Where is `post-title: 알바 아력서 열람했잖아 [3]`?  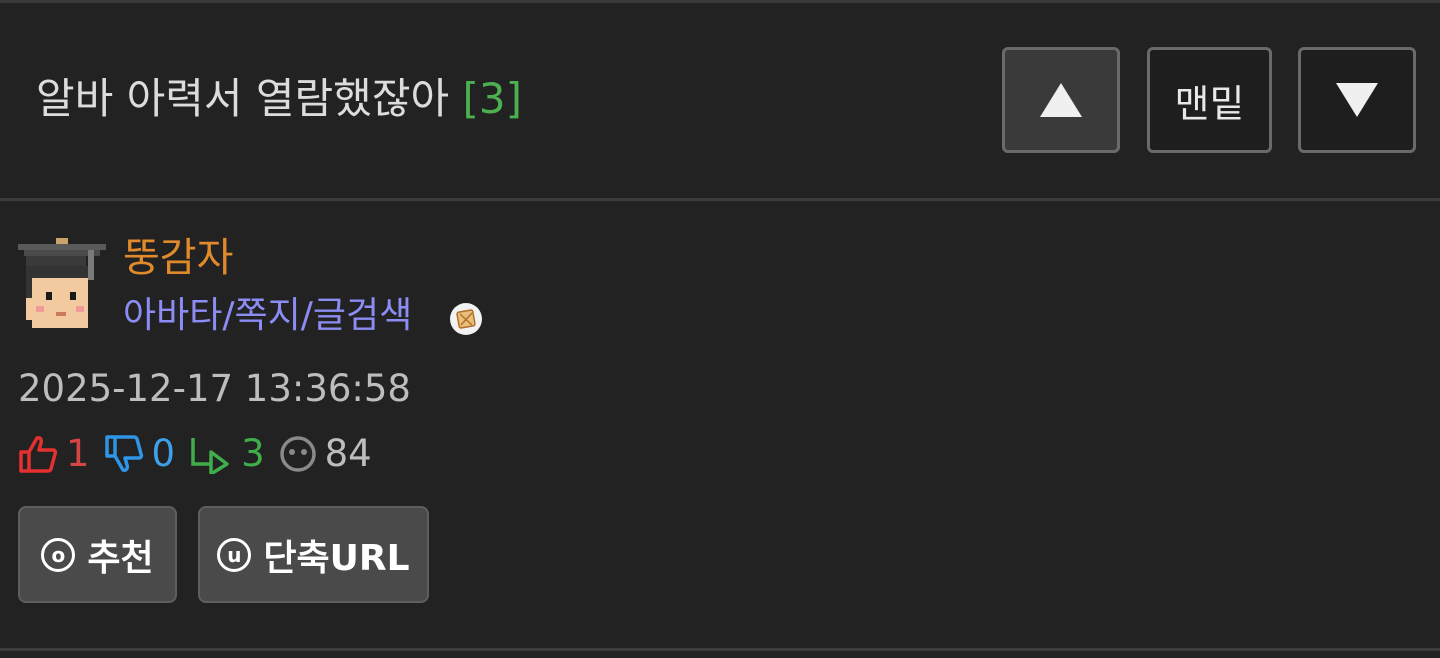
post-title: 알바 아력서 열람했잖아 [3] is located at coordinates (279, 99).